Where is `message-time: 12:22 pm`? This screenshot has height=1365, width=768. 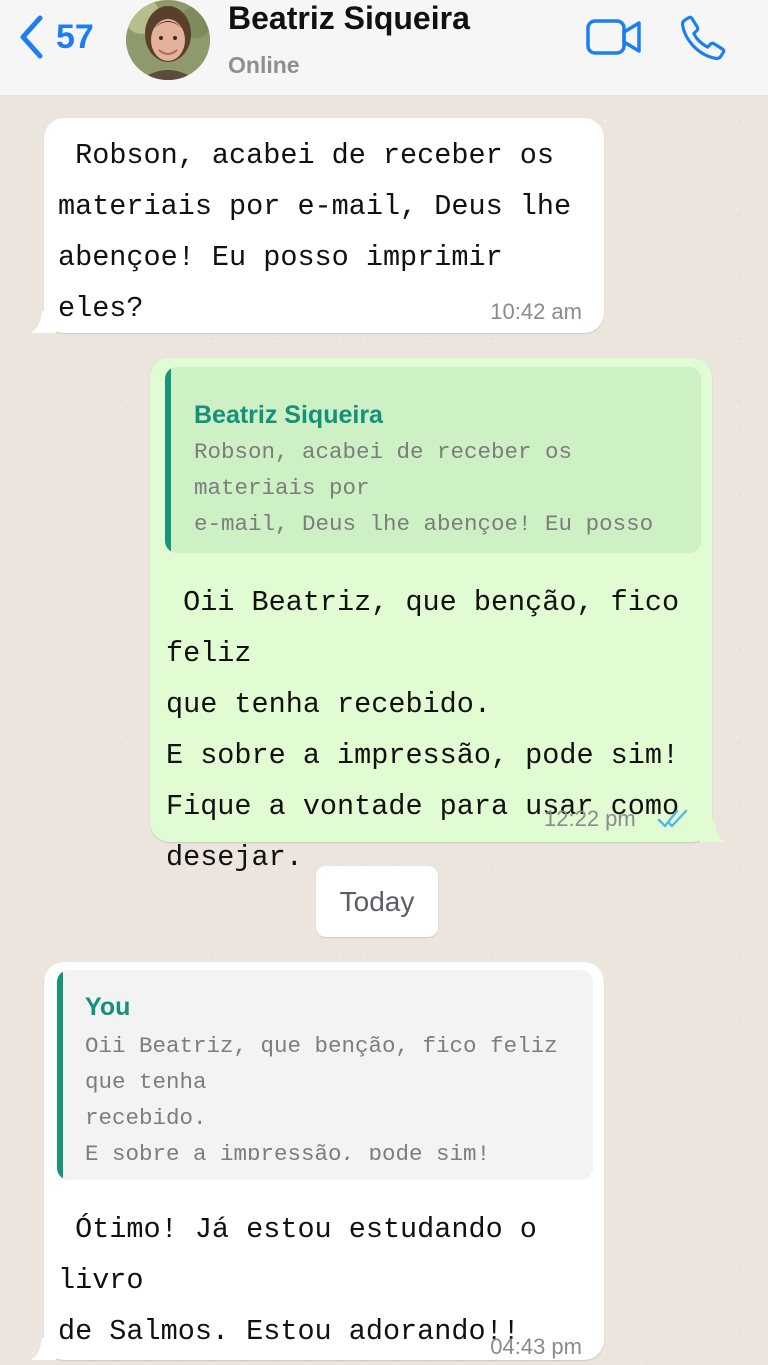
message-time: 12:22 pm is located at coordinates (590, 818).